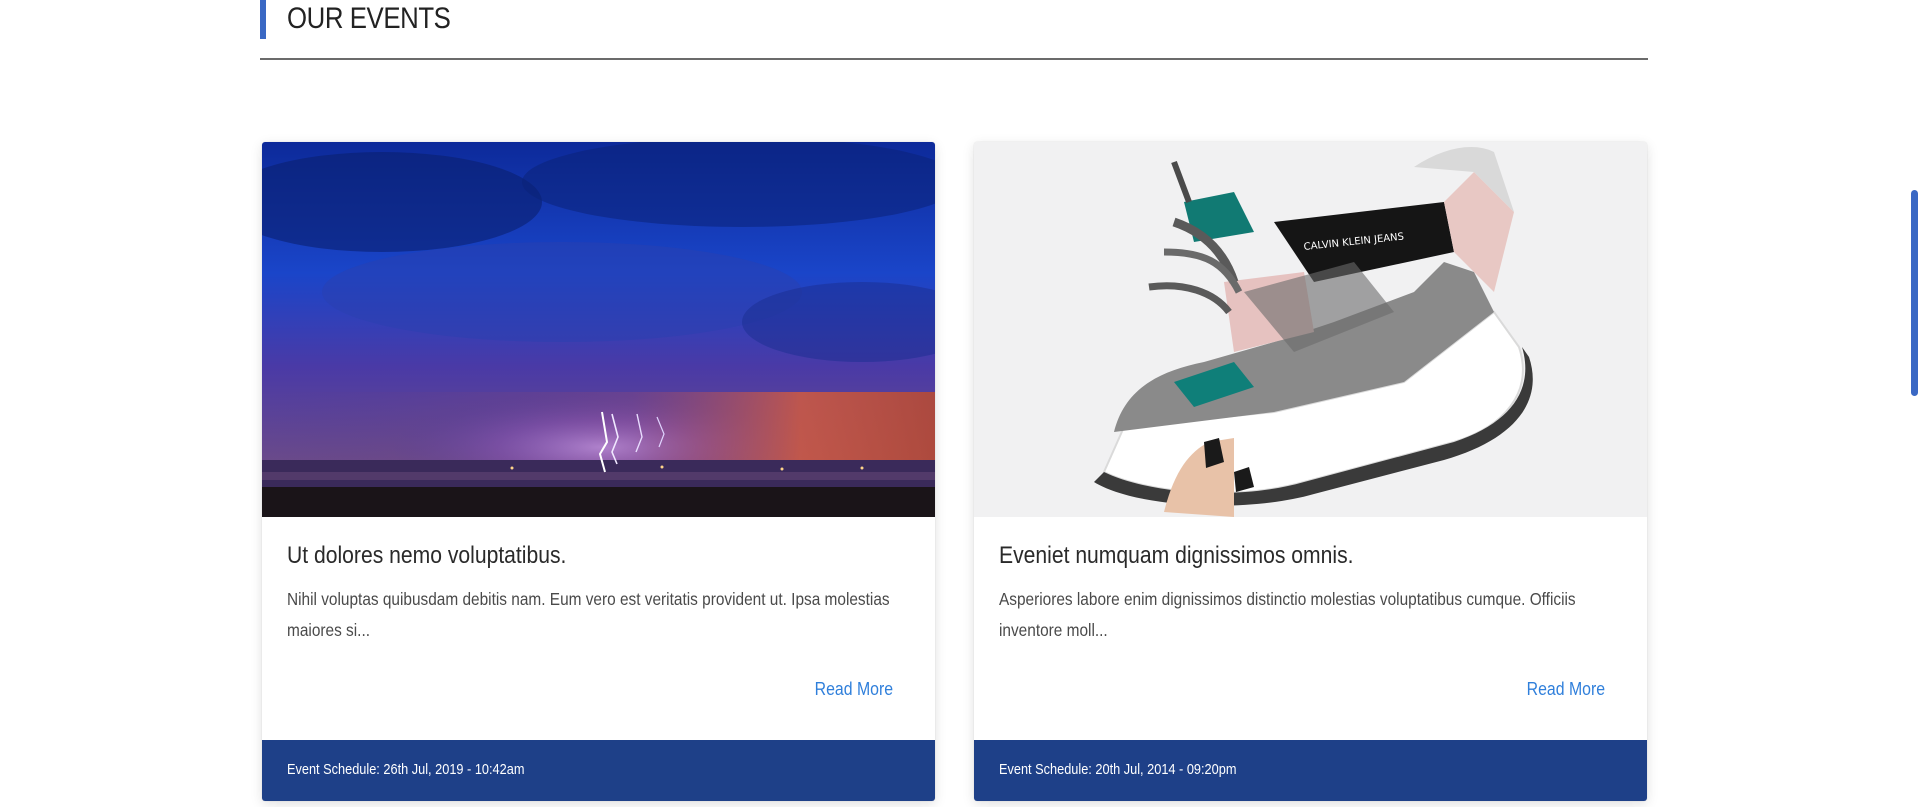 This screenshot has width=1920, height=807. I want to click on event-schedule: Event Schedule: 20th Jul, 2014 - 09:20pm, so click(1118, 769).